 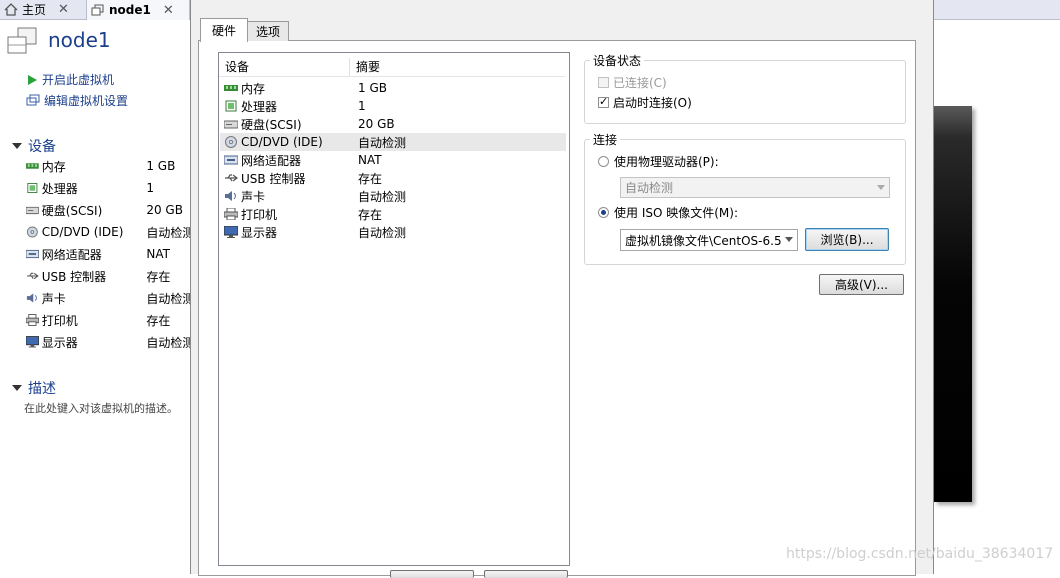 I want to click on chevron-down-icon, so click(x=789, y=239).